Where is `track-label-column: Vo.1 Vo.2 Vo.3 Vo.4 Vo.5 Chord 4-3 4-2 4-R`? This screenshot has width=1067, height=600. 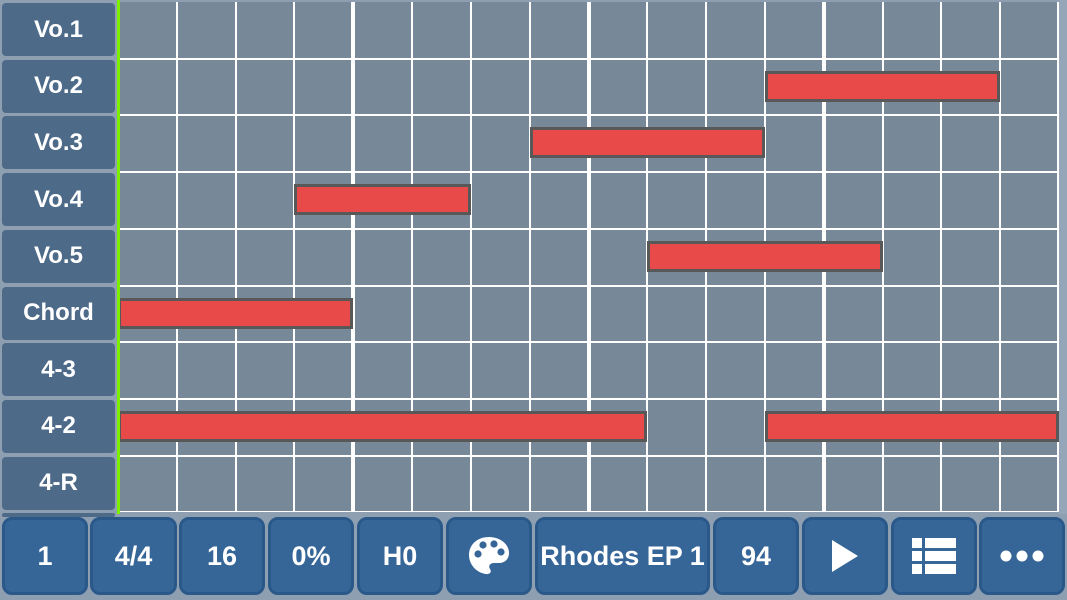
track-label-column: Vo.1 Vo.2 Vo.3 Vo.4 Vo.5 Chord 4-3 4-2 4-R is located at coordinates (59, 259).